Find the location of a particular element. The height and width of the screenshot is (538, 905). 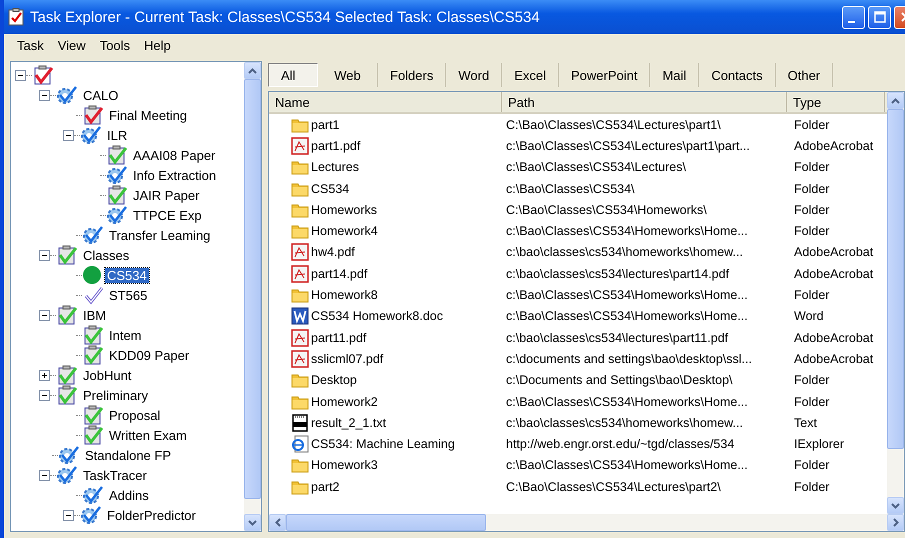

tree-item: Preliminary is located at coordinates (115, 395).